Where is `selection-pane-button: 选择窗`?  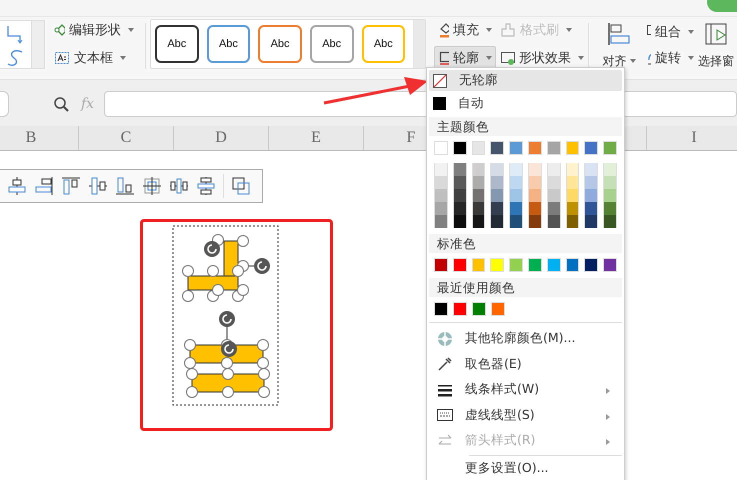 selection-pane-button: 选择窗 is located at coordinates (716, 45).